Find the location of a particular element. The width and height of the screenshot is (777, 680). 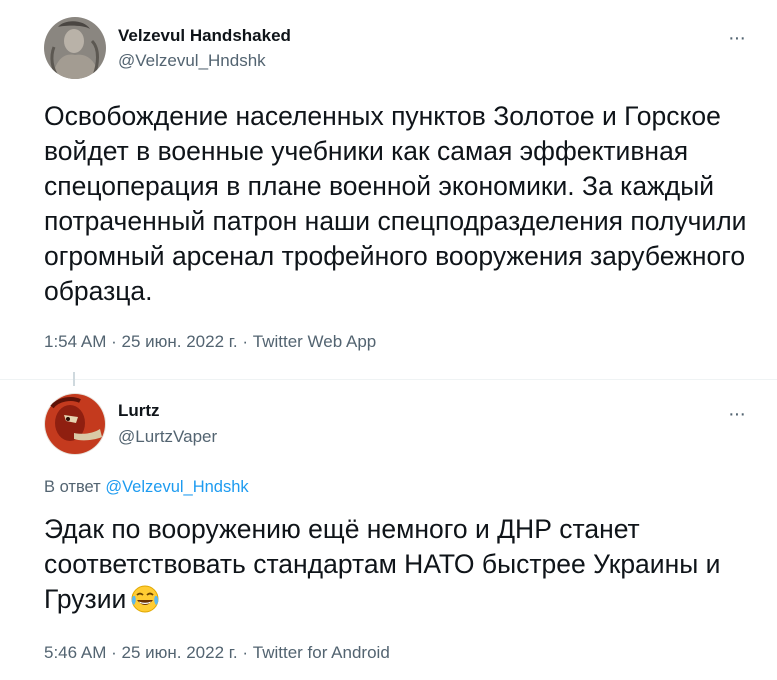

tweet-source: Twitter for Android is located at coordinates (321, 652).